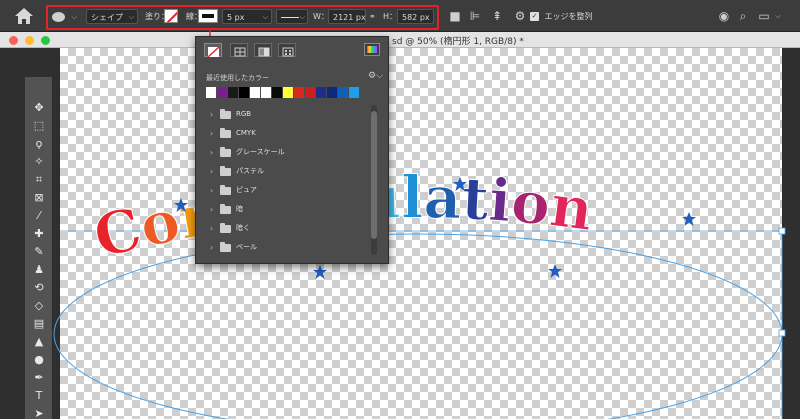  I want to click on swatch-folder: › ペール, so click(288, 247).